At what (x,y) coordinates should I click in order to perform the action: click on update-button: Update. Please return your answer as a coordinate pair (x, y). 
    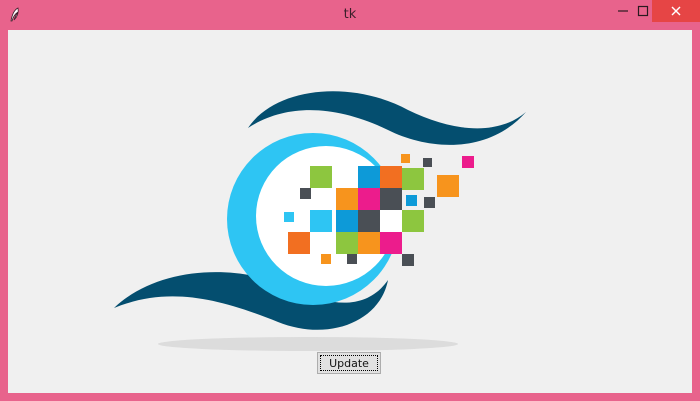
    Looking at the image, I should click on (349, 363).